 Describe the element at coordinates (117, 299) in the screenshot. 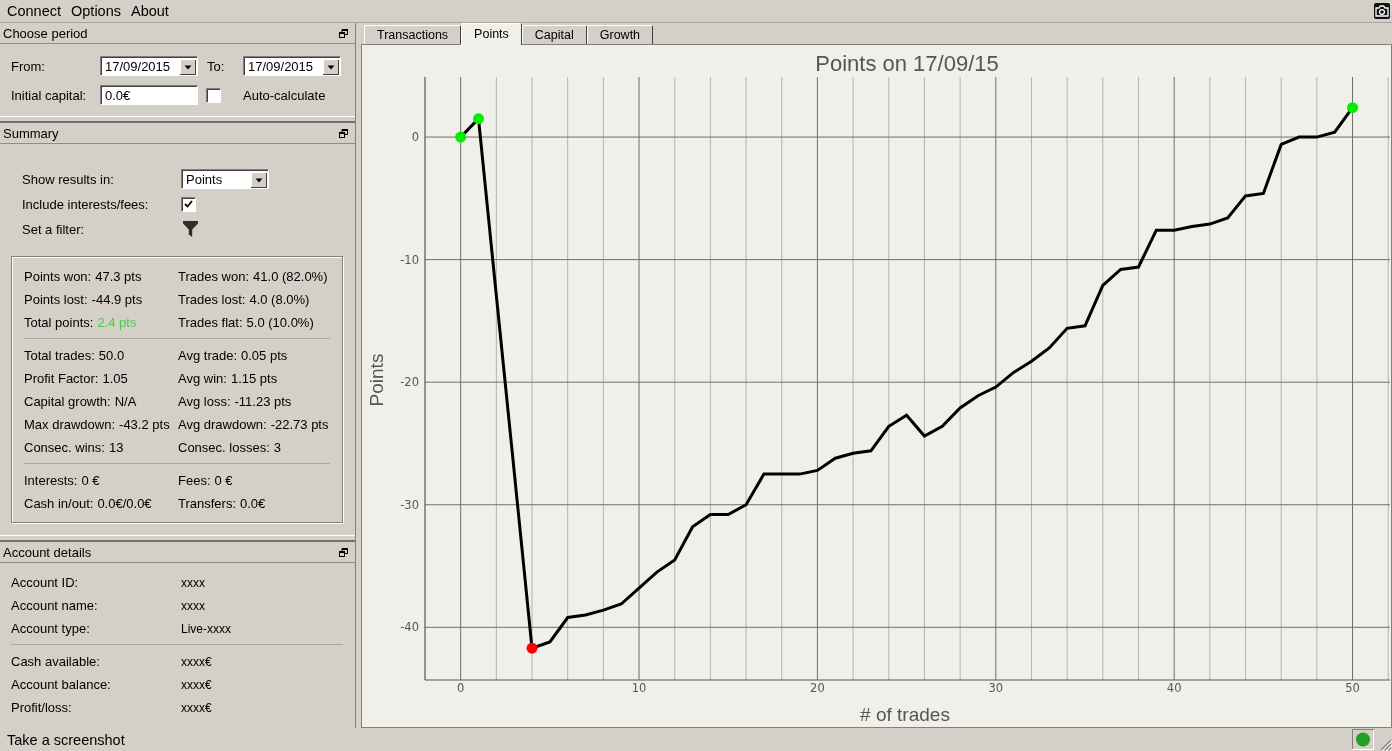

I see `stat-value: -44.9 pts` at that location.